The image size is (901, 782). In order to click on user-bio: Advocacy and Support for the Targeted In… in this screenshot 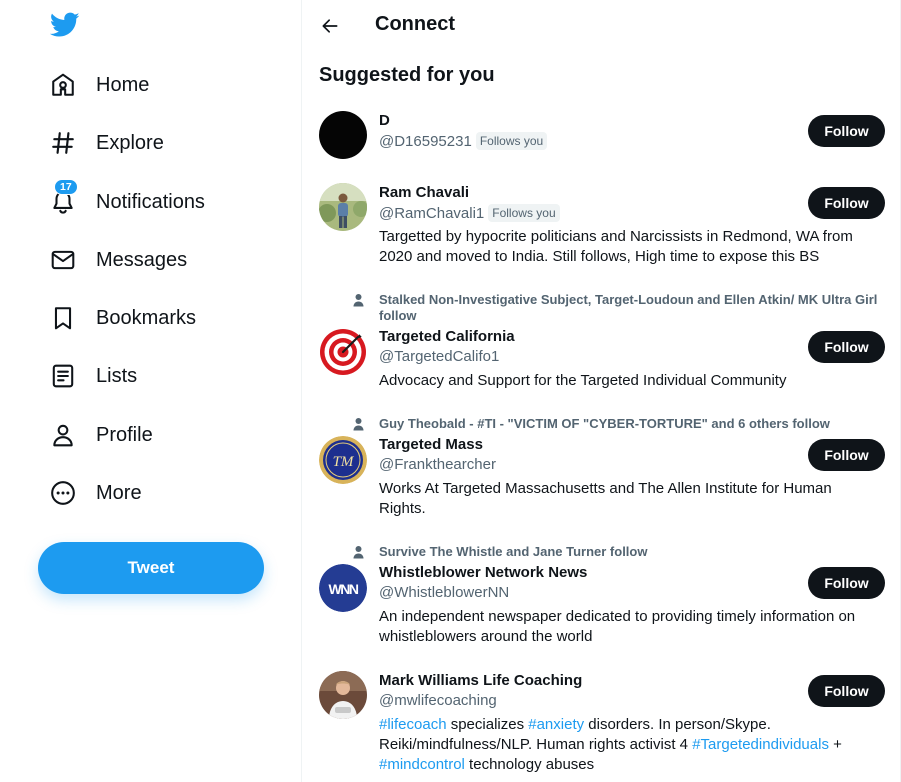, I will do `click(583, 380)`.